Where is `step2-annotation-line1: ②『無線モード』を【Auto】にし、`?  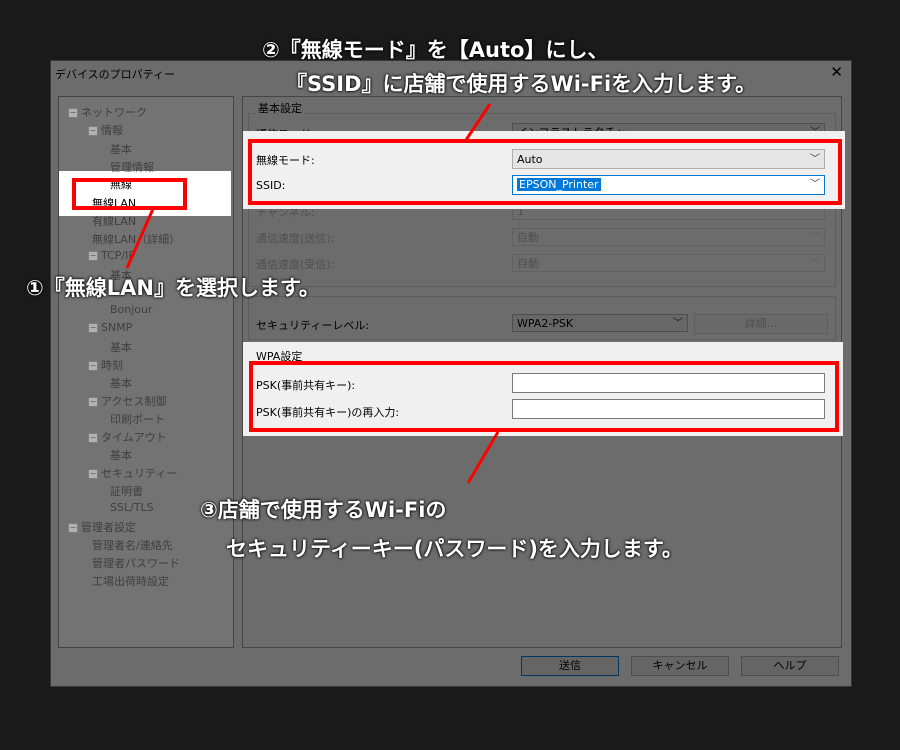 step2-annotation-line1: ②『無線モード』を【Auto】にし、 is located at coordinates (435, 50).